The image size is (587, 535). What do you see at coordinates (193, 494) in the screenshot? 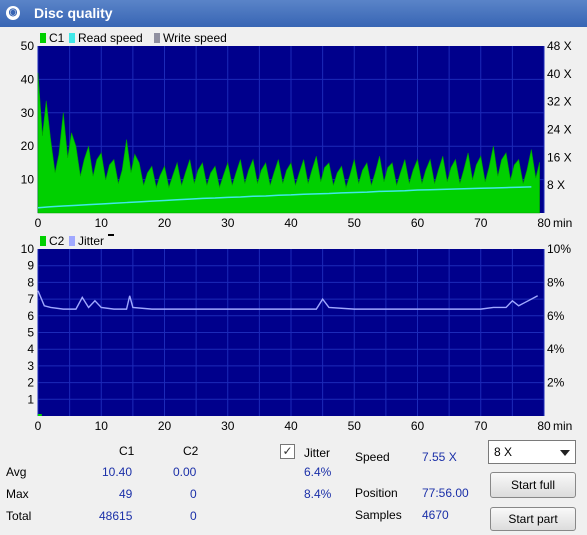
I see `max-c2: 0` at bounding box center [193, 494].